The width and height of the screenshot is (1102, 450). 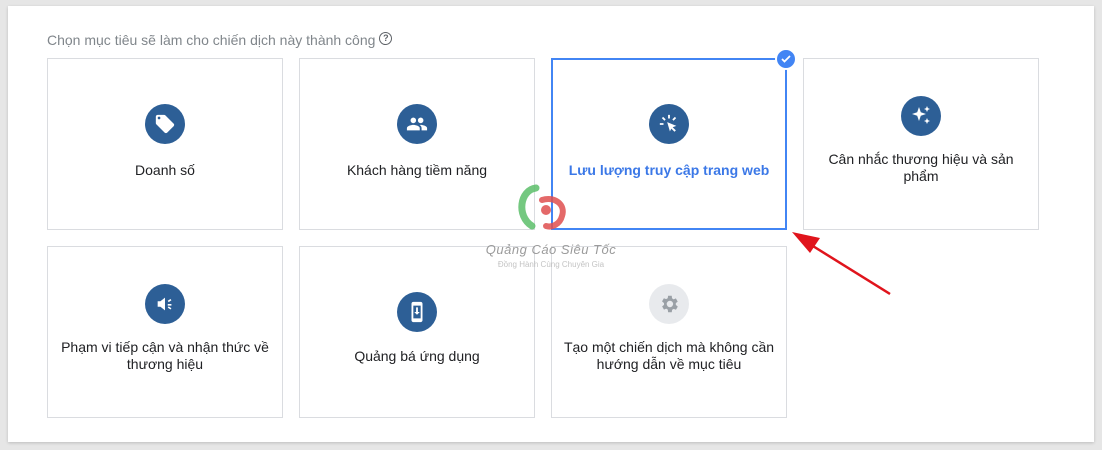 I want to click on sparkle-icon, so click(x=921, y=116).